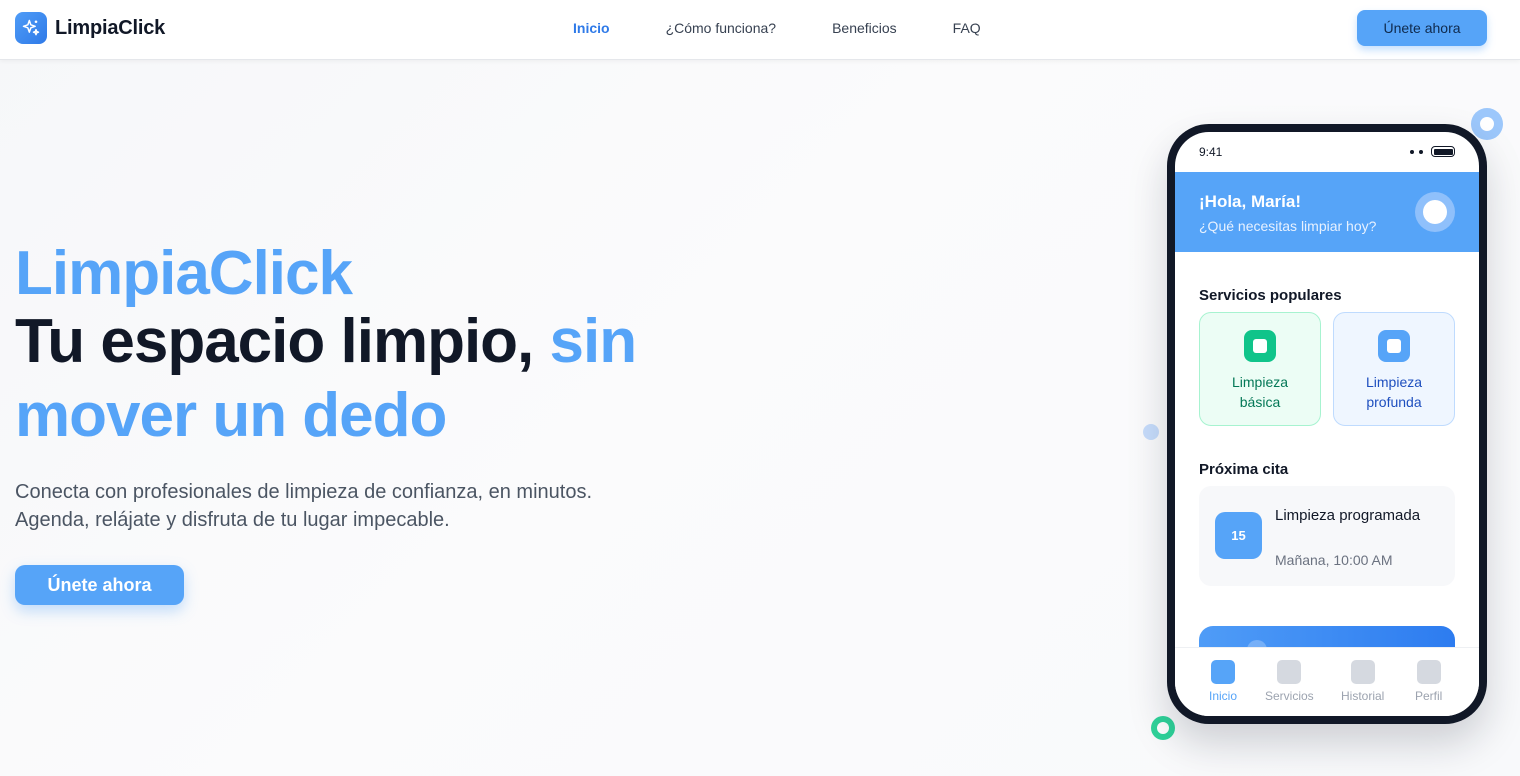  Describe the element at coordinates (184, 273) in the screenshot. I see `hero-brand-title: LimpiaClick` at that location.